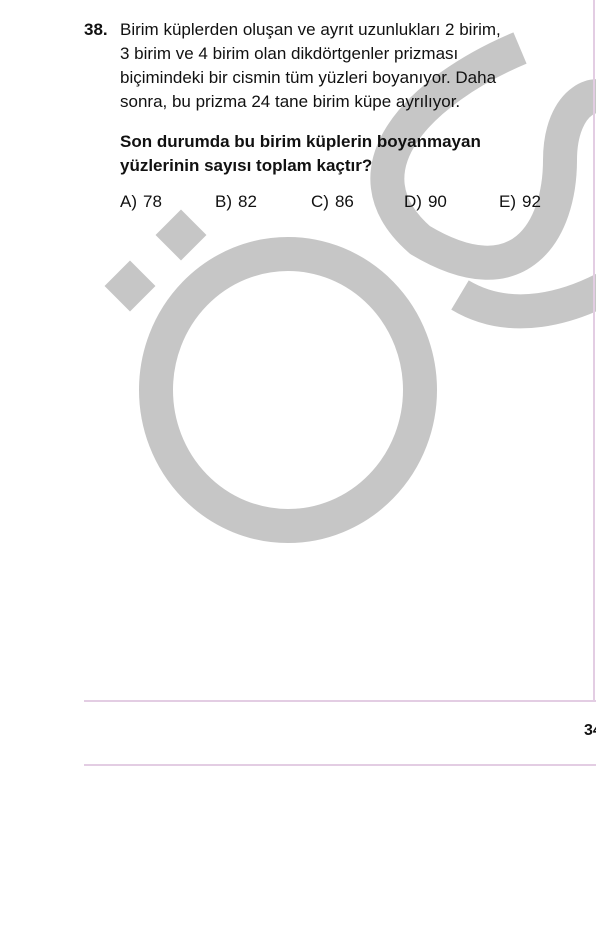  What do you see at coordinates (523, 301) in the screenshot?
I see `watermark-letter-s-tail` at bounding box center [523, 301].